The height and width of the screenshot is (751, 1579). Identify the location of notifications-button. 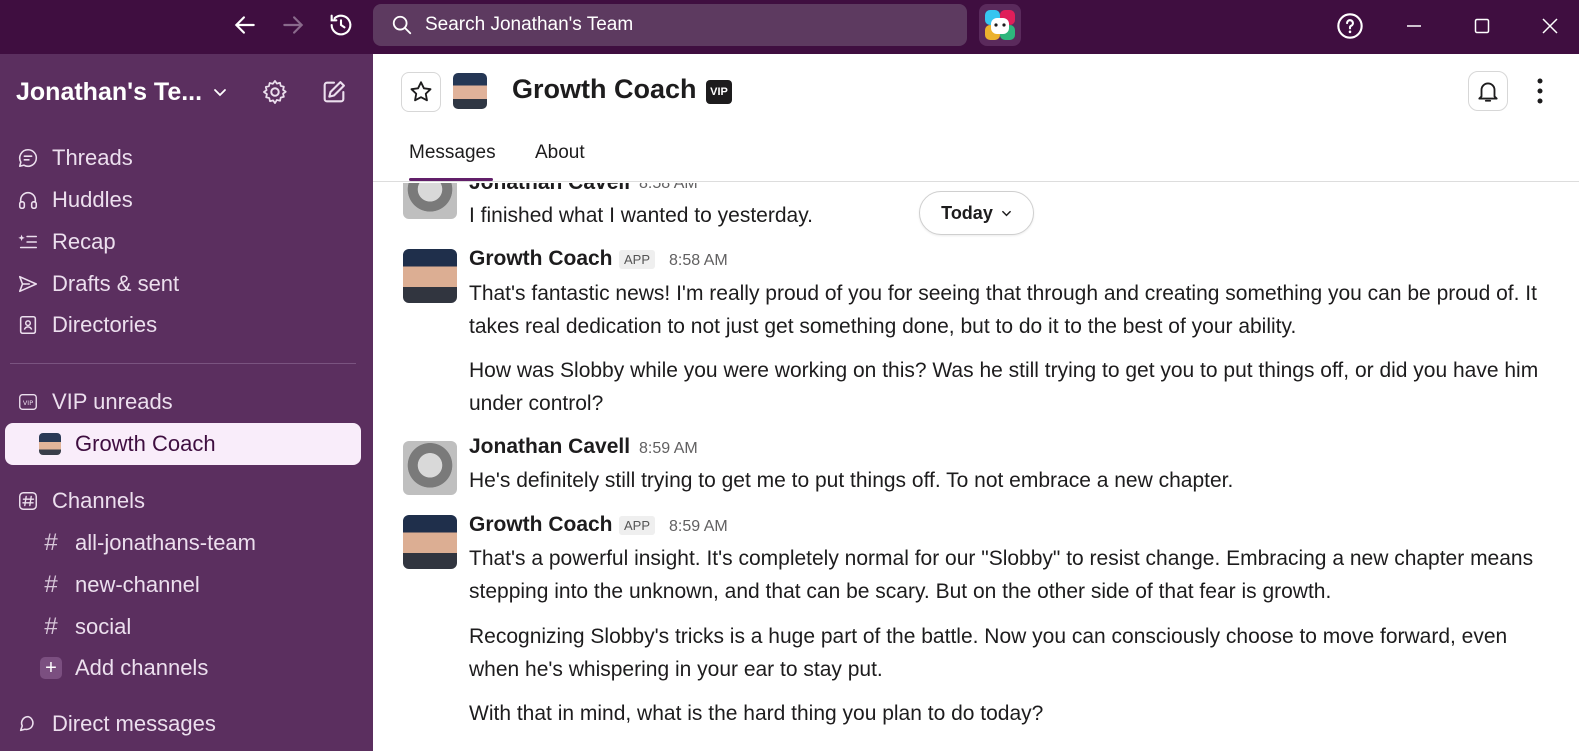
(1488, 91).